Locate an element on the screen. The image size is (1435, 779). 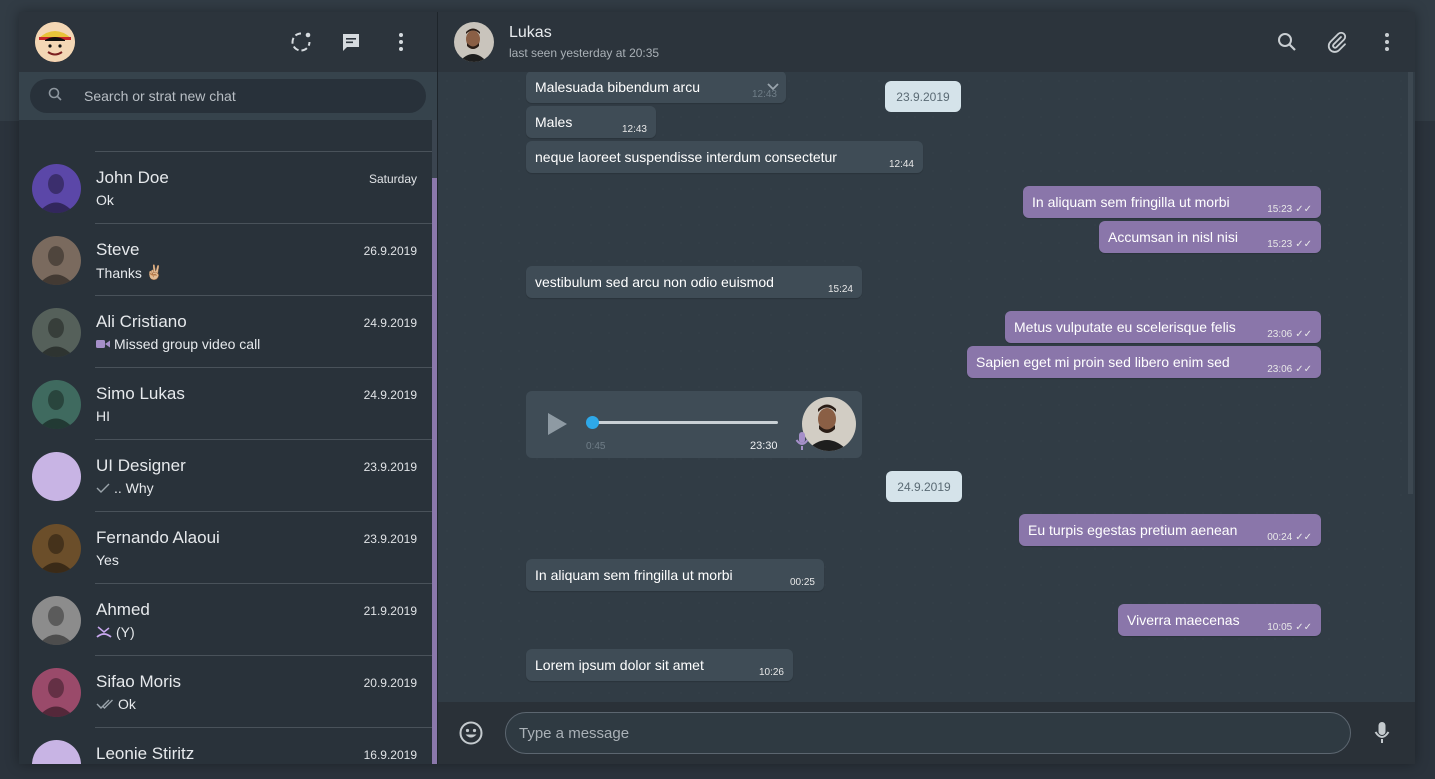
menu-kebab-icon is located at coordinates (401, 42).